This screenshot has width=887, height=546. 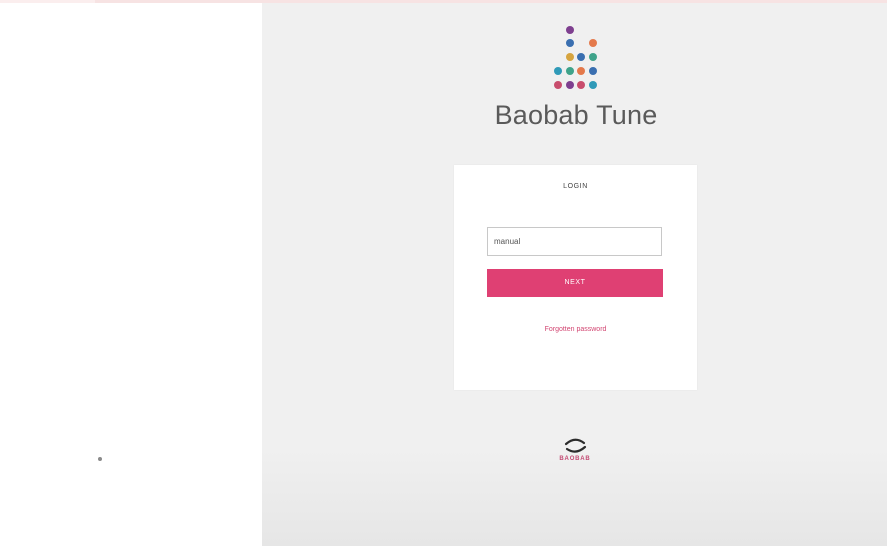 I want to click on forgot-password-link: Forgotten password, so click(x=575, y=329).